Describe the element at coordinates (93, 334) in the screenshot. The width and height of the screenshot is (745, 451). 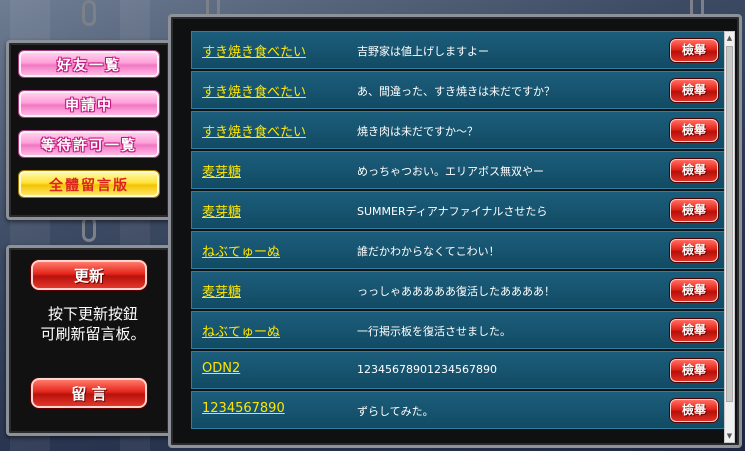
I see `refresh-hint-line2: 可刷新留言板。` at that location.